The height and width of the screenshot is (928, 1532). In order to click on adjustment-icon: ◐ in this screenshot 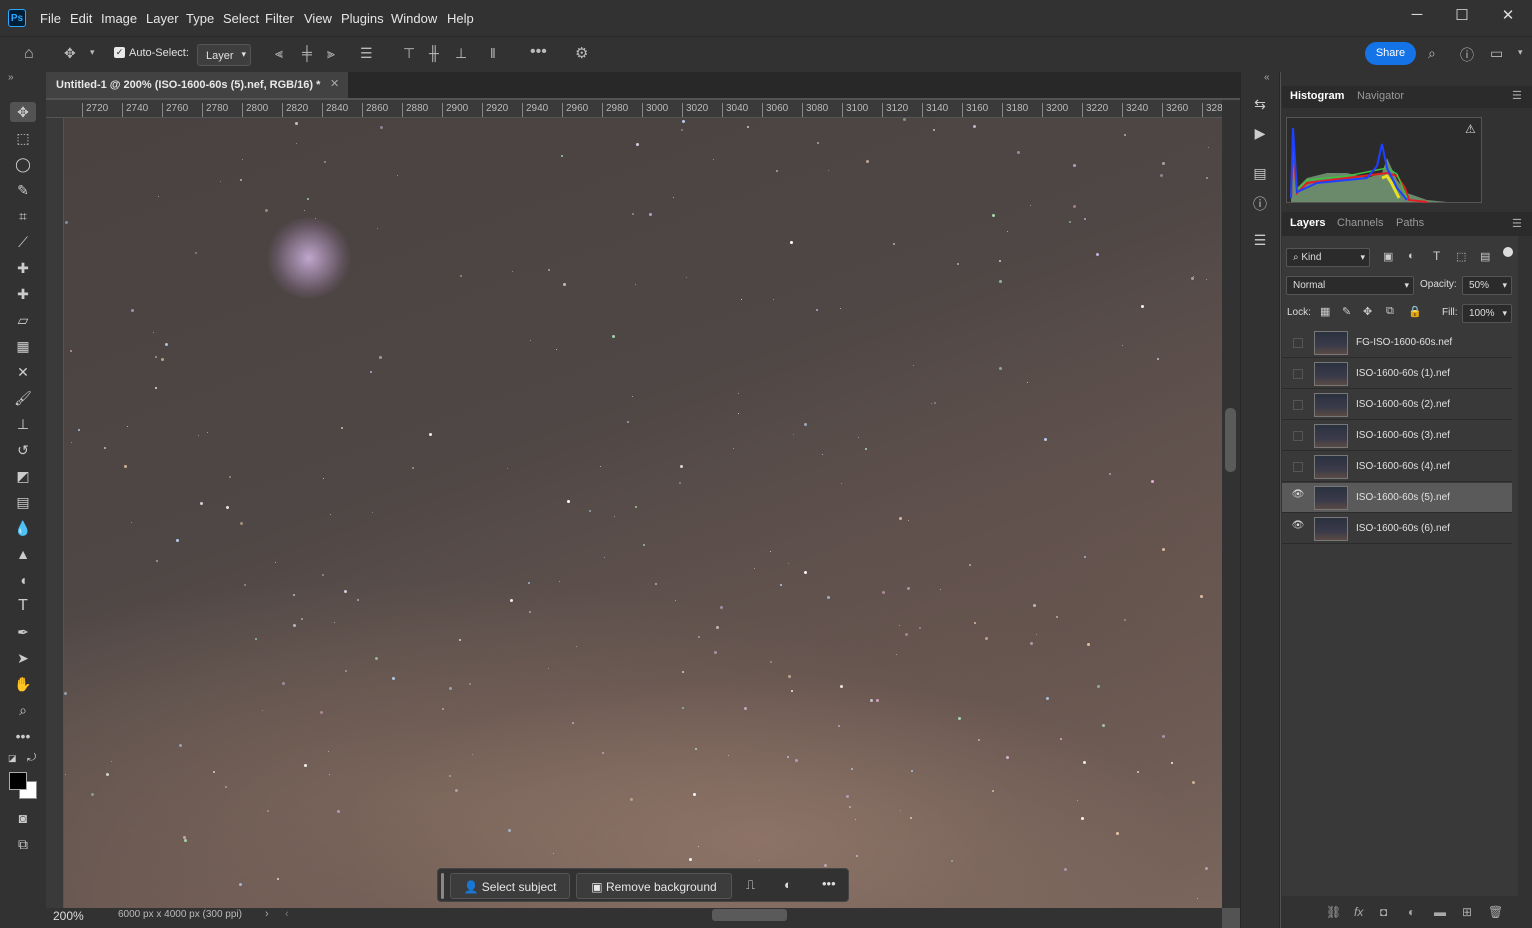, I will do `click(788, 884)`.